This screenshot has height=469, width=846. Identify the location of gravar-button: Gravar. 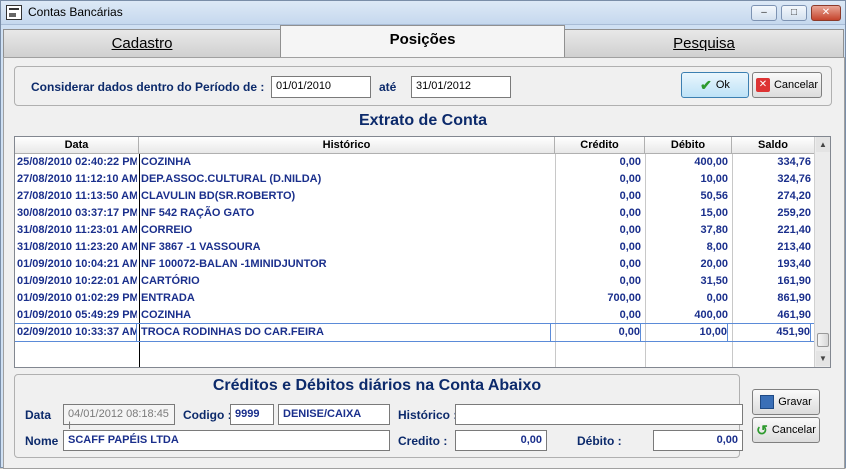
(786, 402).